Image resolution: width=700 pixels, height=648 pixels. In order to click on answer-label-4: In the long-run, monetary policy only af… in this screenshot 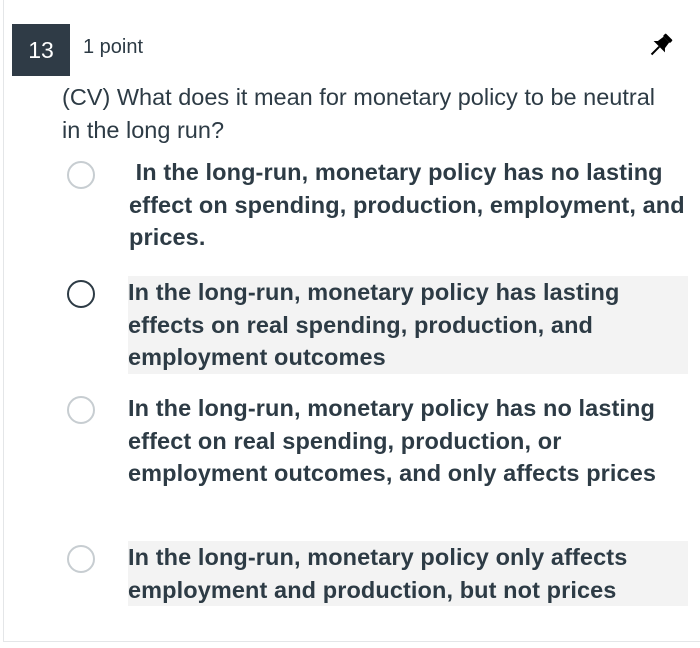, I will do `click(408, 573)`.